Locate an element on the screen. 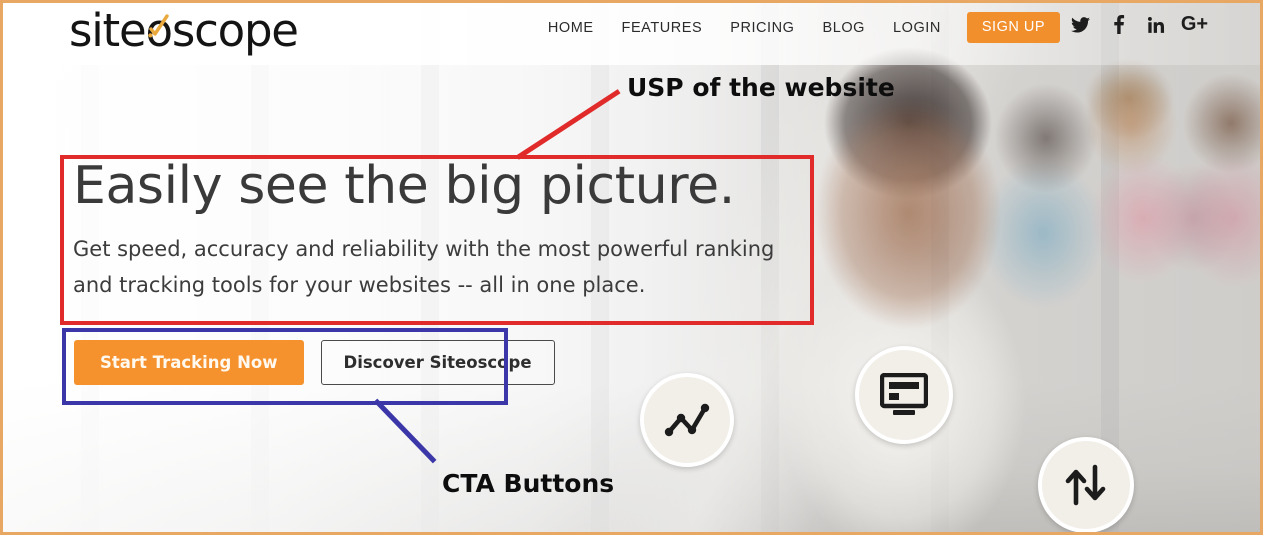  nav-link-login: LOGIN is located at coordinates (917, 28).